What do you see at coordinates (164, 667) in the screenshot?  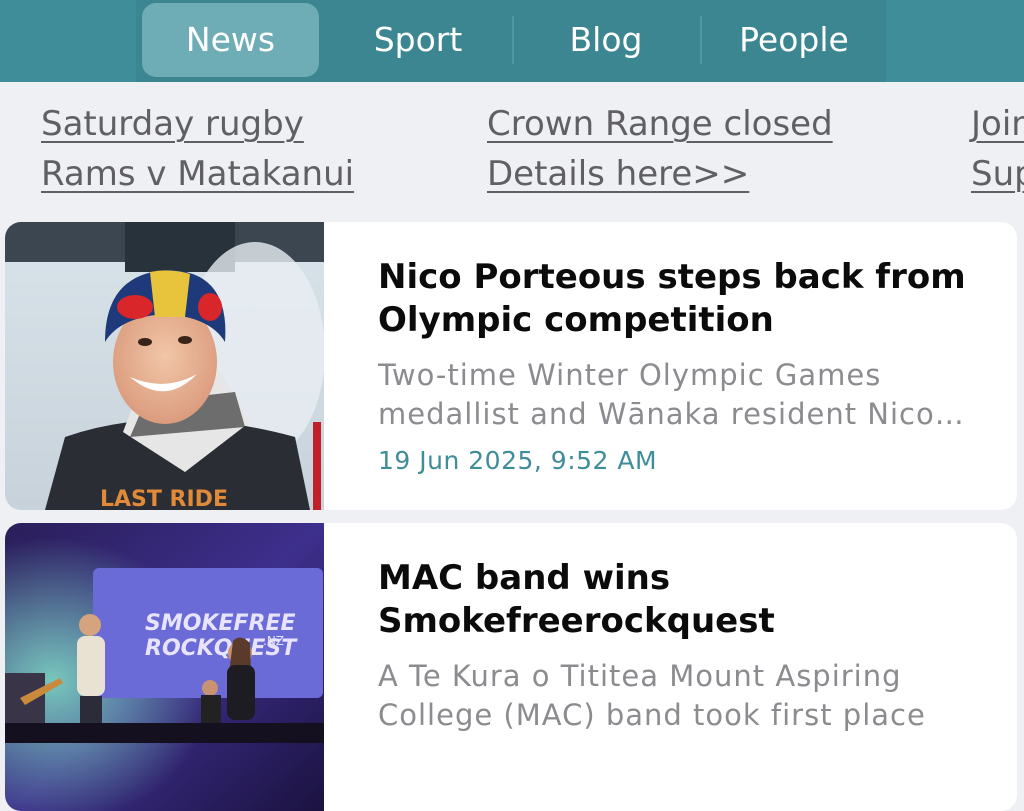 I see `article-thumbnail: SMOKEFREE ROCKQUEST .NZ` at bounding box center [164, 667].